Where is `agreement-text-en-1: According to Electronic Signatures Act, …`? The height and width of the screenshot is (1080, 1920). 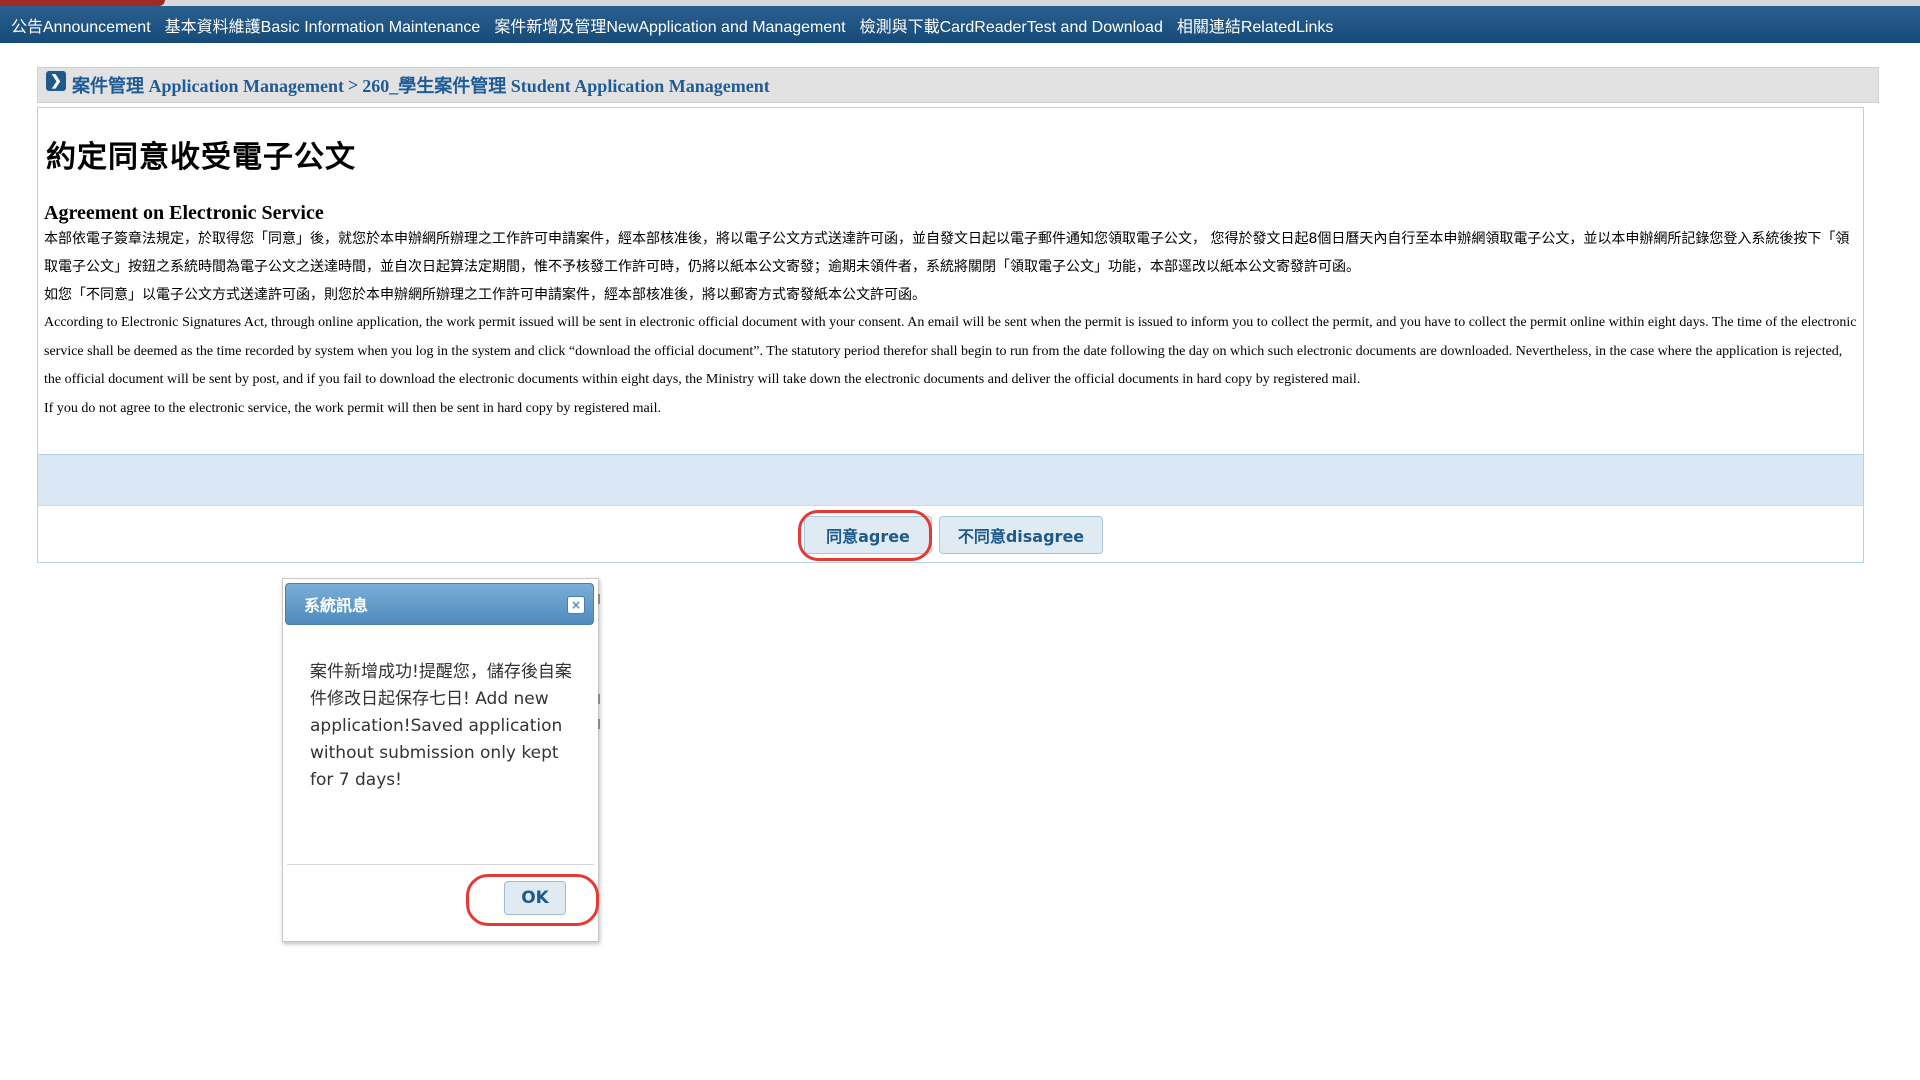
agreement-text-en-1: According to Electronic Signatures Act, … is located at coordinates (950, 351).